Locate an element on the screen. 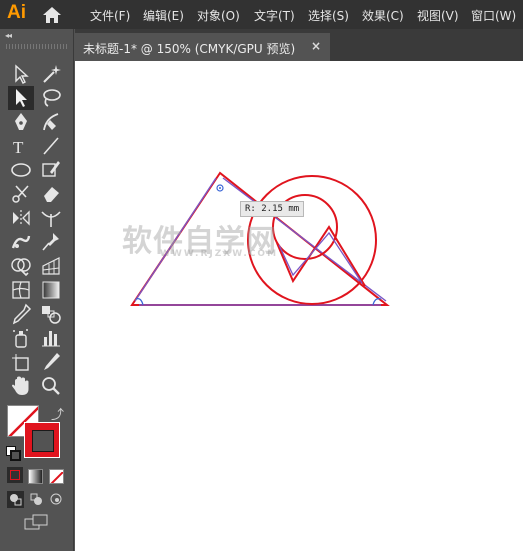  app-logo: Ai is located at coordinates (16, 12).